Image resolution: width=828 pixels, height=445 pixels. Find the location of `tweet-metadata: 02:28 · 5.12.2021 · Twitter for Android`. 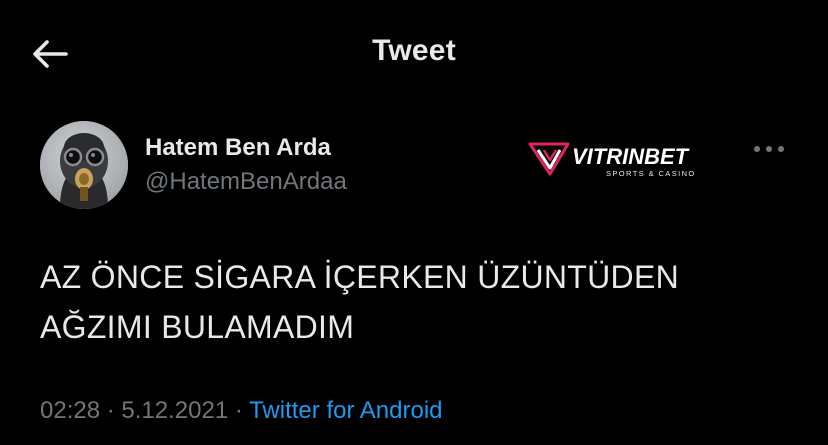

tweet-metadata: 02:28 · 5.12.2021 · Twitter for Android is located at coordinates (241, 411).